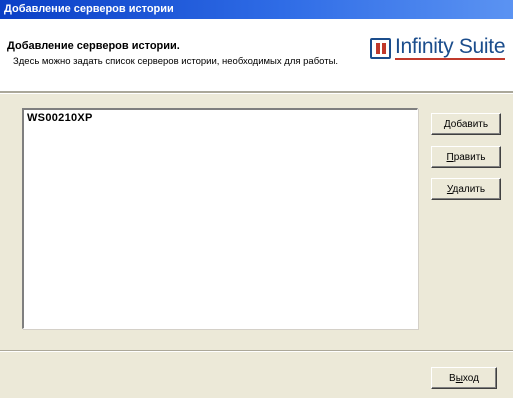 The width and height of the screenshot is (513, 398). What do you see at coordinates (220, 118) in the screenshot?
I see `server-list-item: WS00210XP` at bounding box center [220, 118].